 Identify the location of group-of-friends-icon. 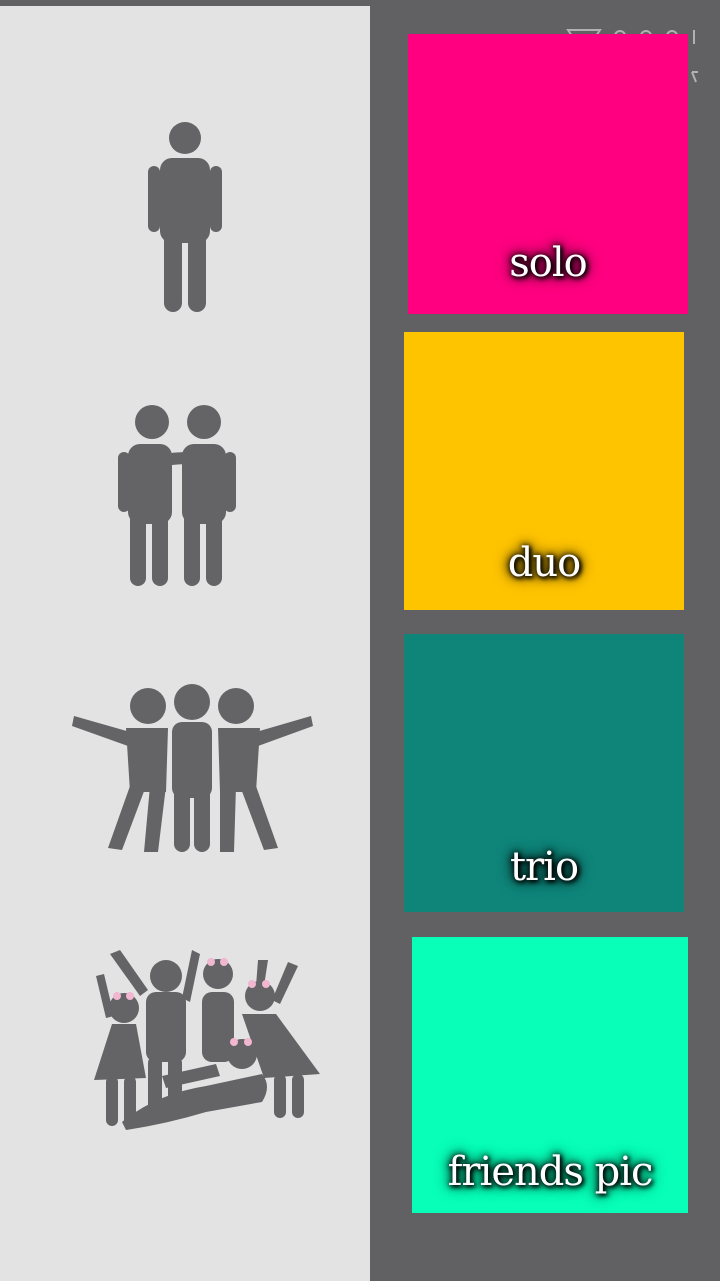
(196, 1041).